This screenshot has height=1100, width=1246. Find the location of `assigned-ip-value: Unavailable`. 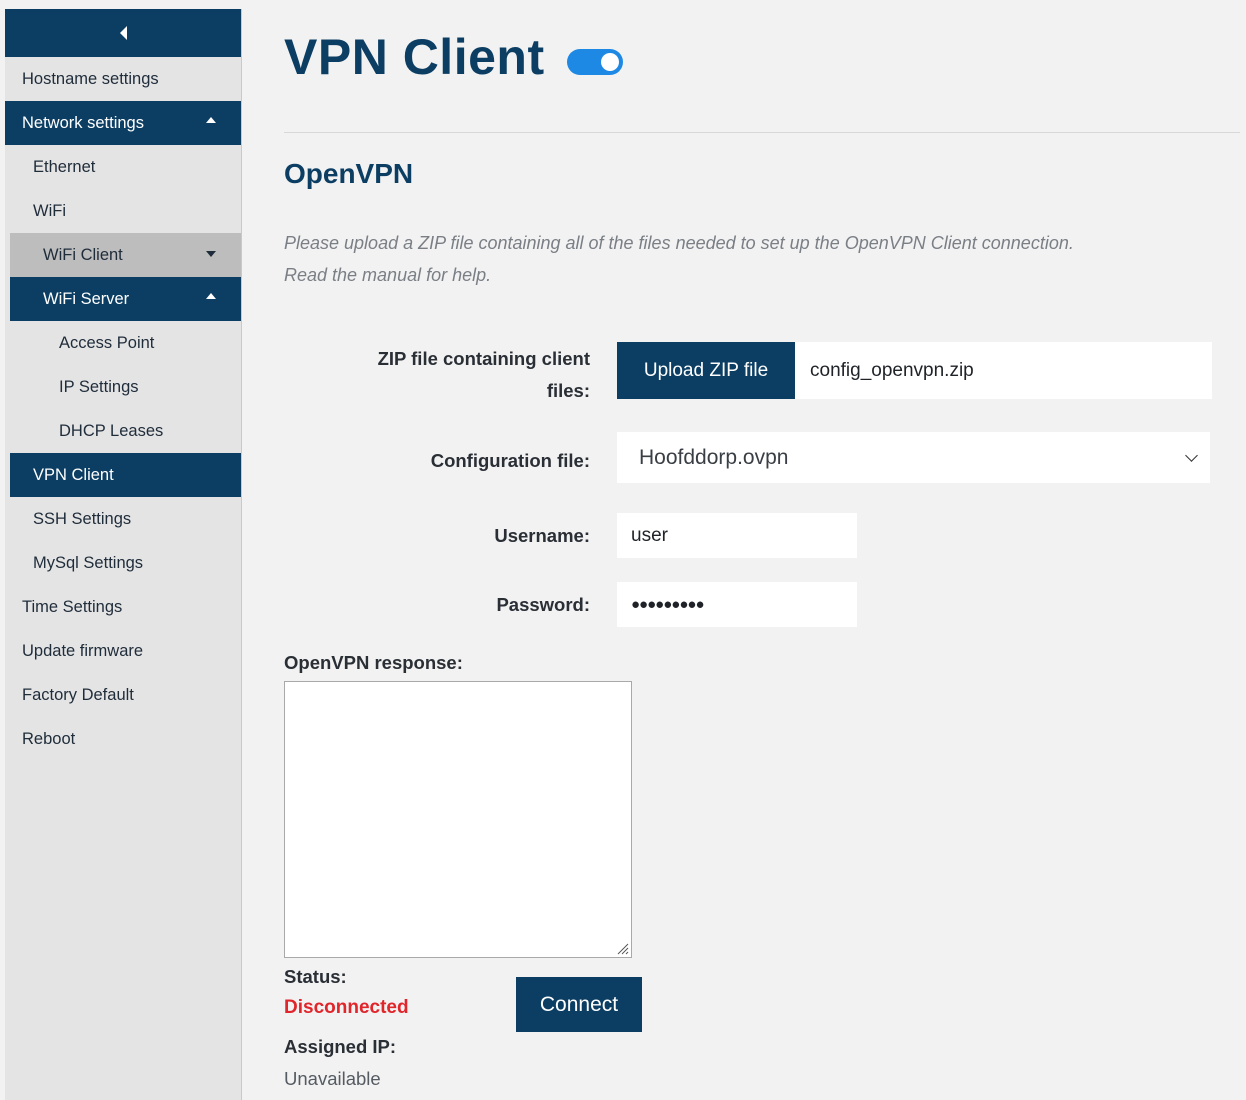

assigned-ip-value: Unavailable is located at coordinates (332, 1078).